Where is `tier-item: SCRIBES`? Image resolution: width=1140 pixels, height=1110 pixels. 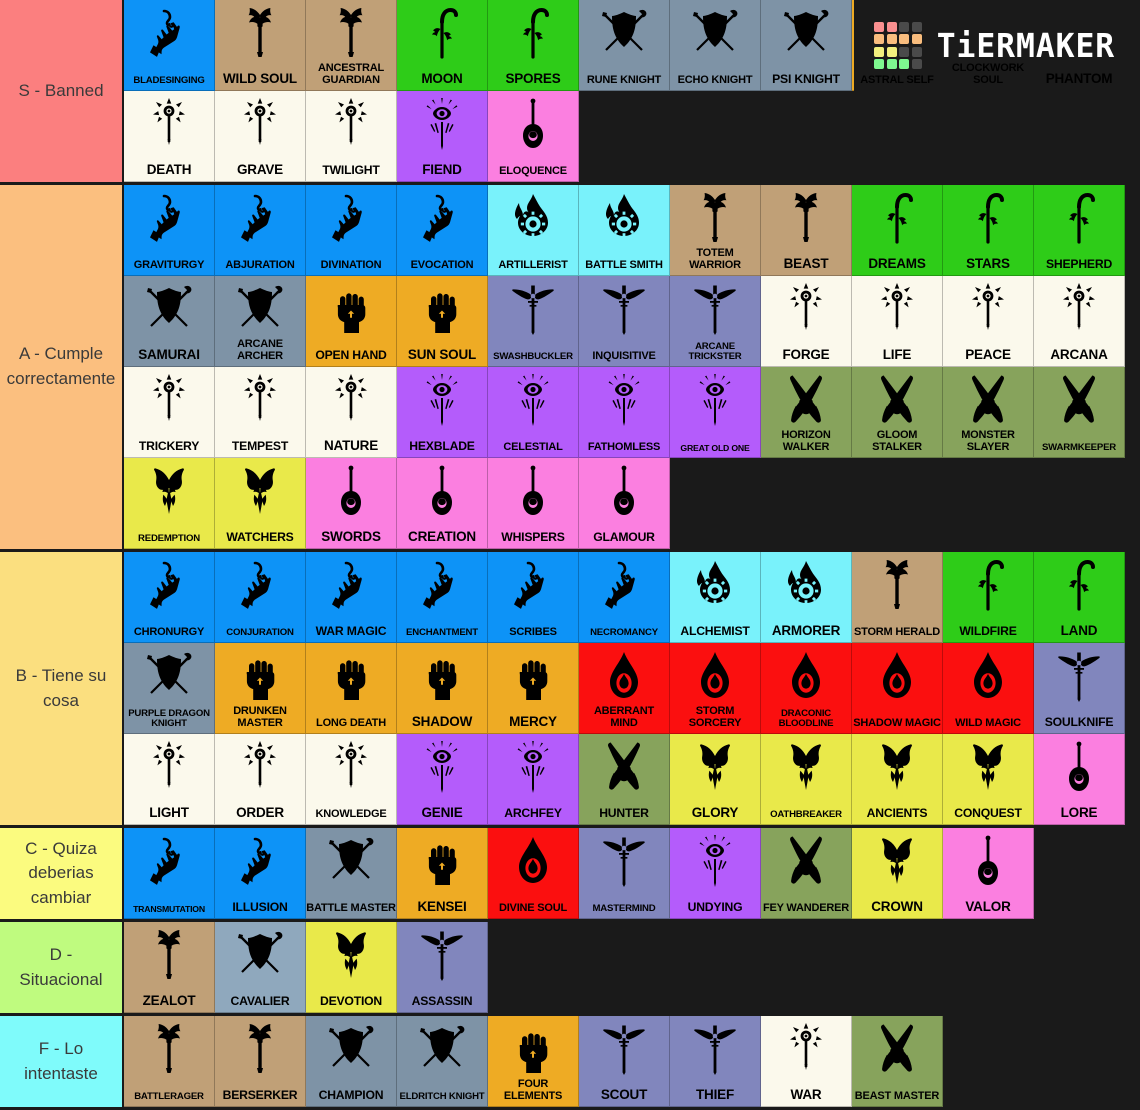 tier-item: SCRIBES is located at coordinates (533, 597).